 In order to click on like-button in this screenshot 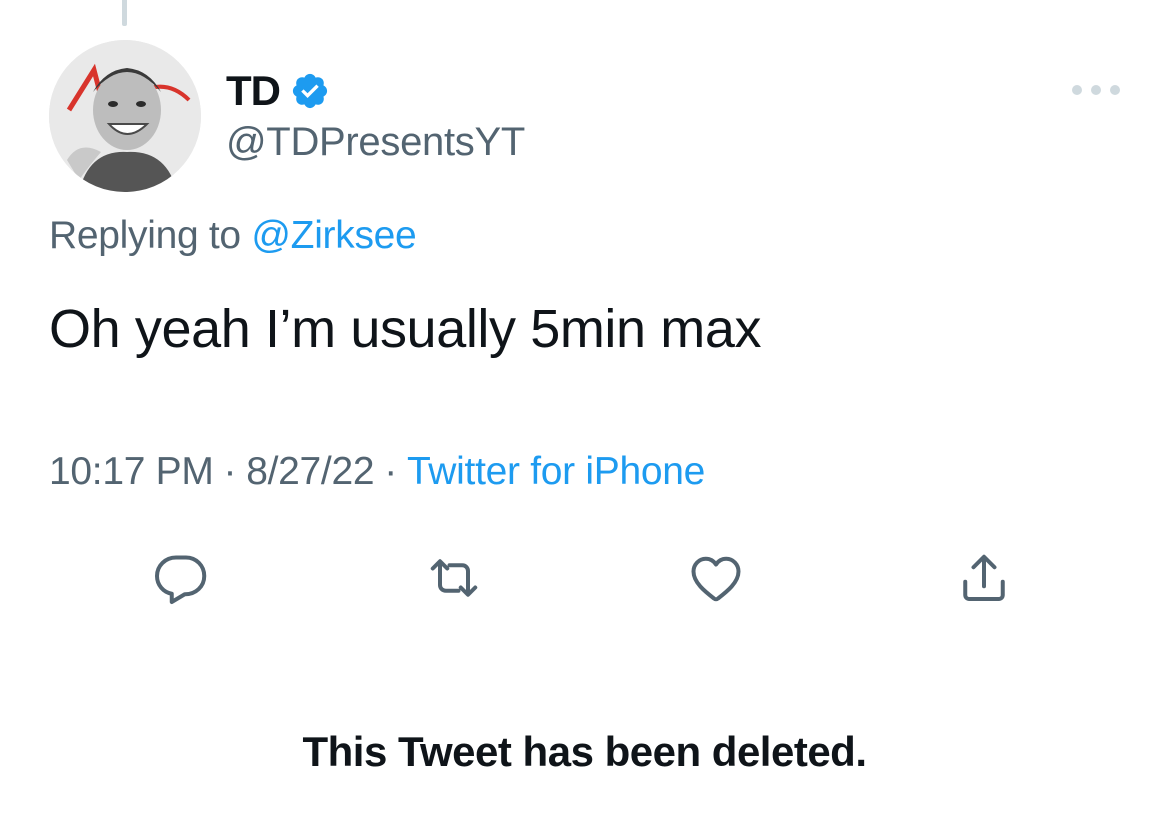, I will do `click(716, 578)`.